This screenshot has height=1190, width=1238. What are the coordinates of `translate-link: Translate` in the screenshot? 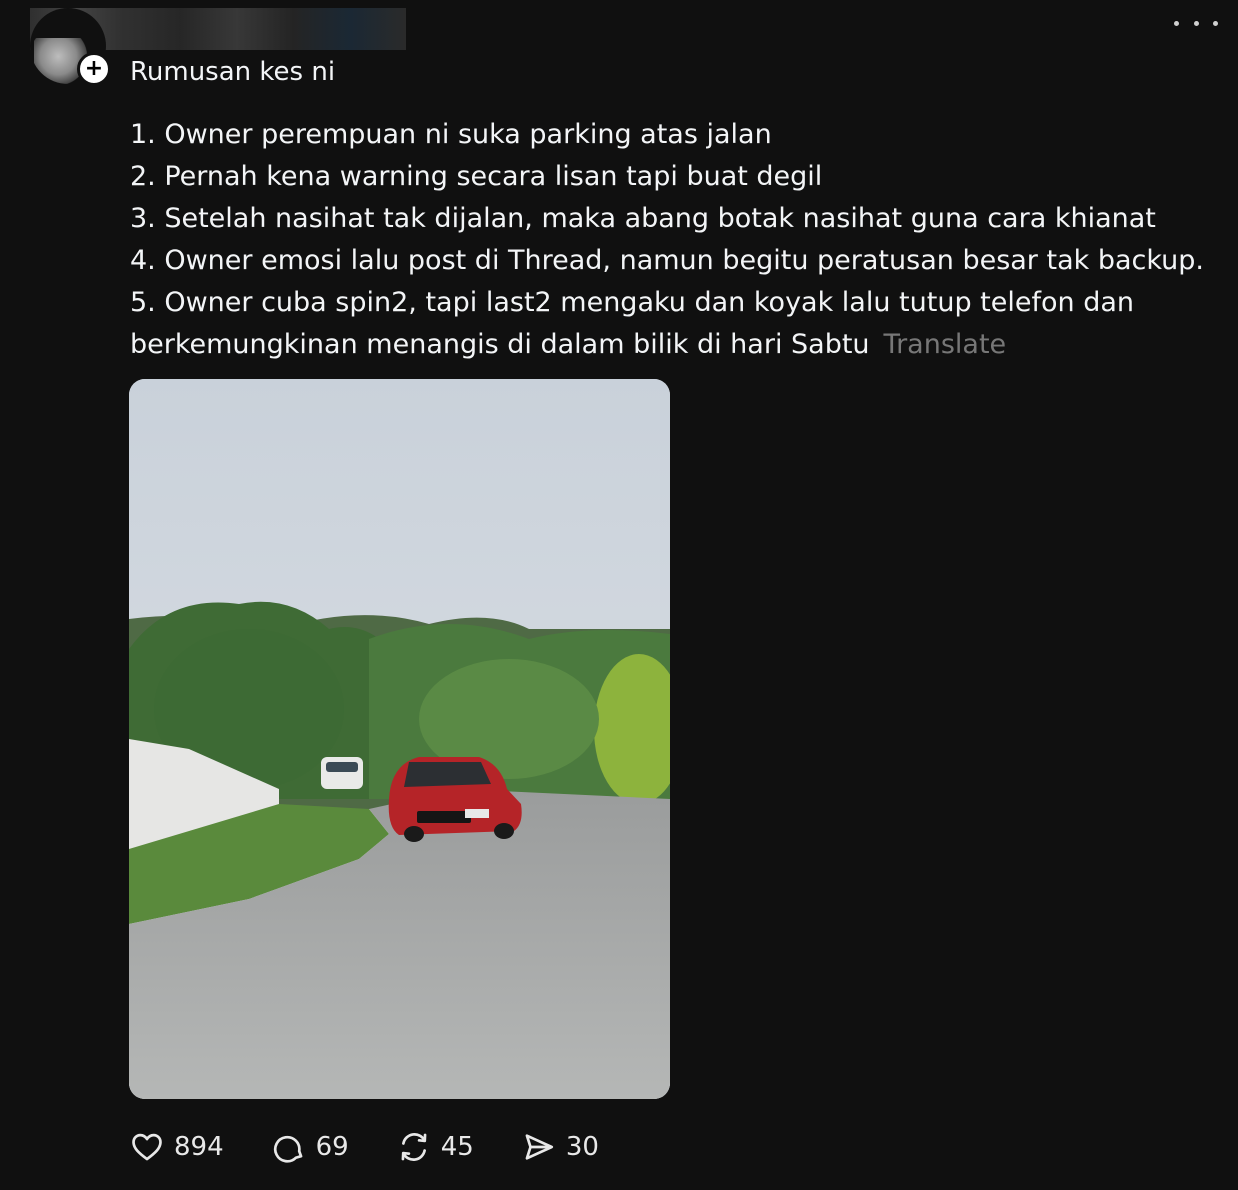 It's located at (945, 344).